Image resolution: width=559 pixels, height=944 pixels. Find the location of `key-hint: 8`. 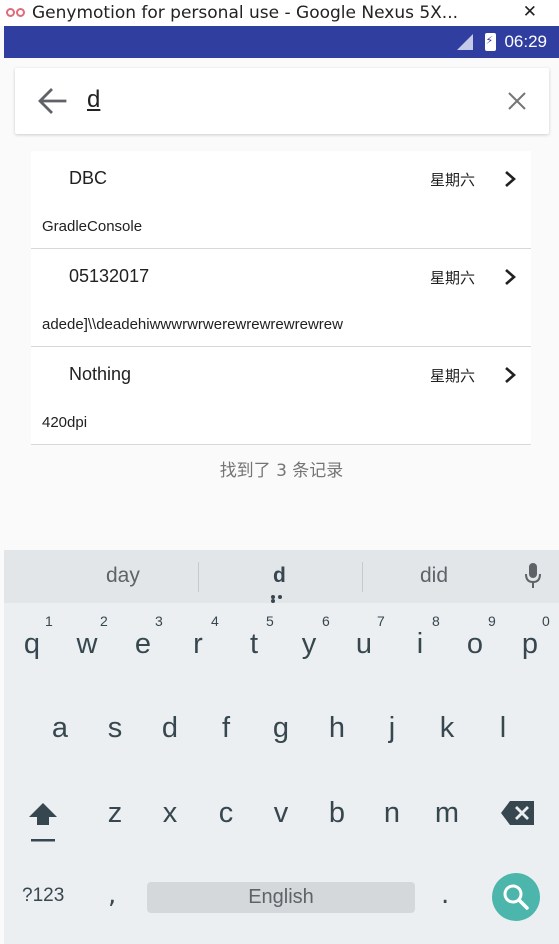

key-hint: 8 is located at coordinates (436, 621).